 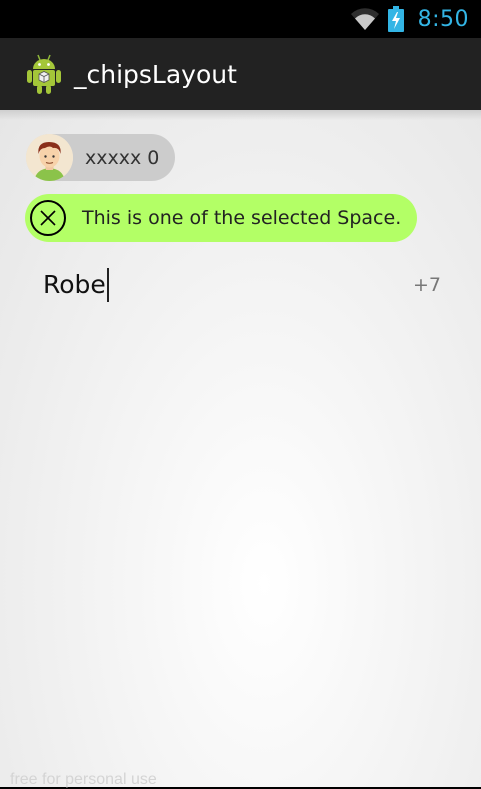 What do you see at coordinates (240, 19) in the screenshot?
I see `status-bar: 8:50` at bounding box center [240, 19].